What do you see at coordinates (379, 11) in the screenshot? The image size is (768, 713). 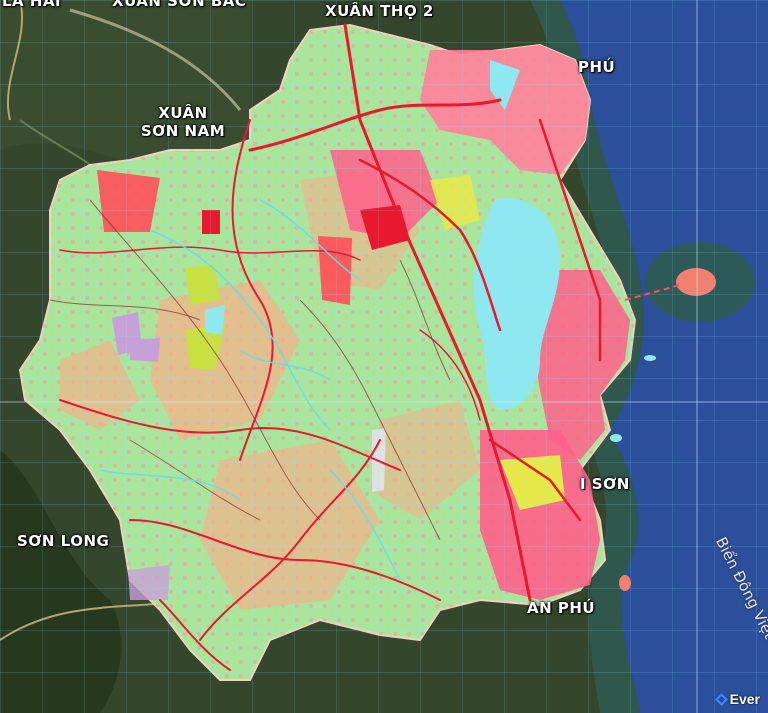 I see `place-label-xuan-tho-2: XUÂN THỌ 2` at bounding box center [379, 11].